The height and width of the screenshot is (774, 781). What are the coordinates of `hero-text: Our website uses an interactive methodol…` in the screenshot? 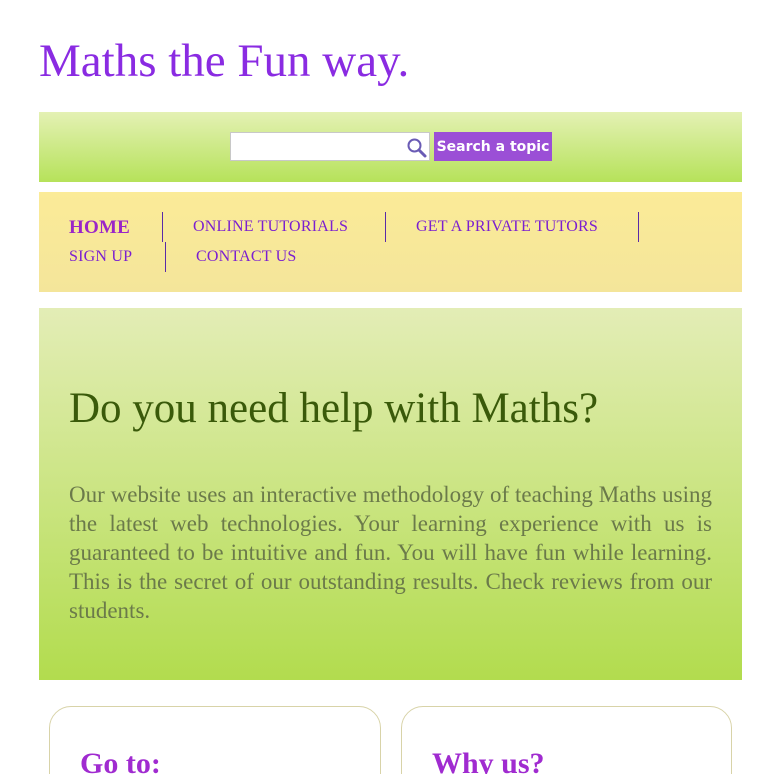 It's located at (390, 552).